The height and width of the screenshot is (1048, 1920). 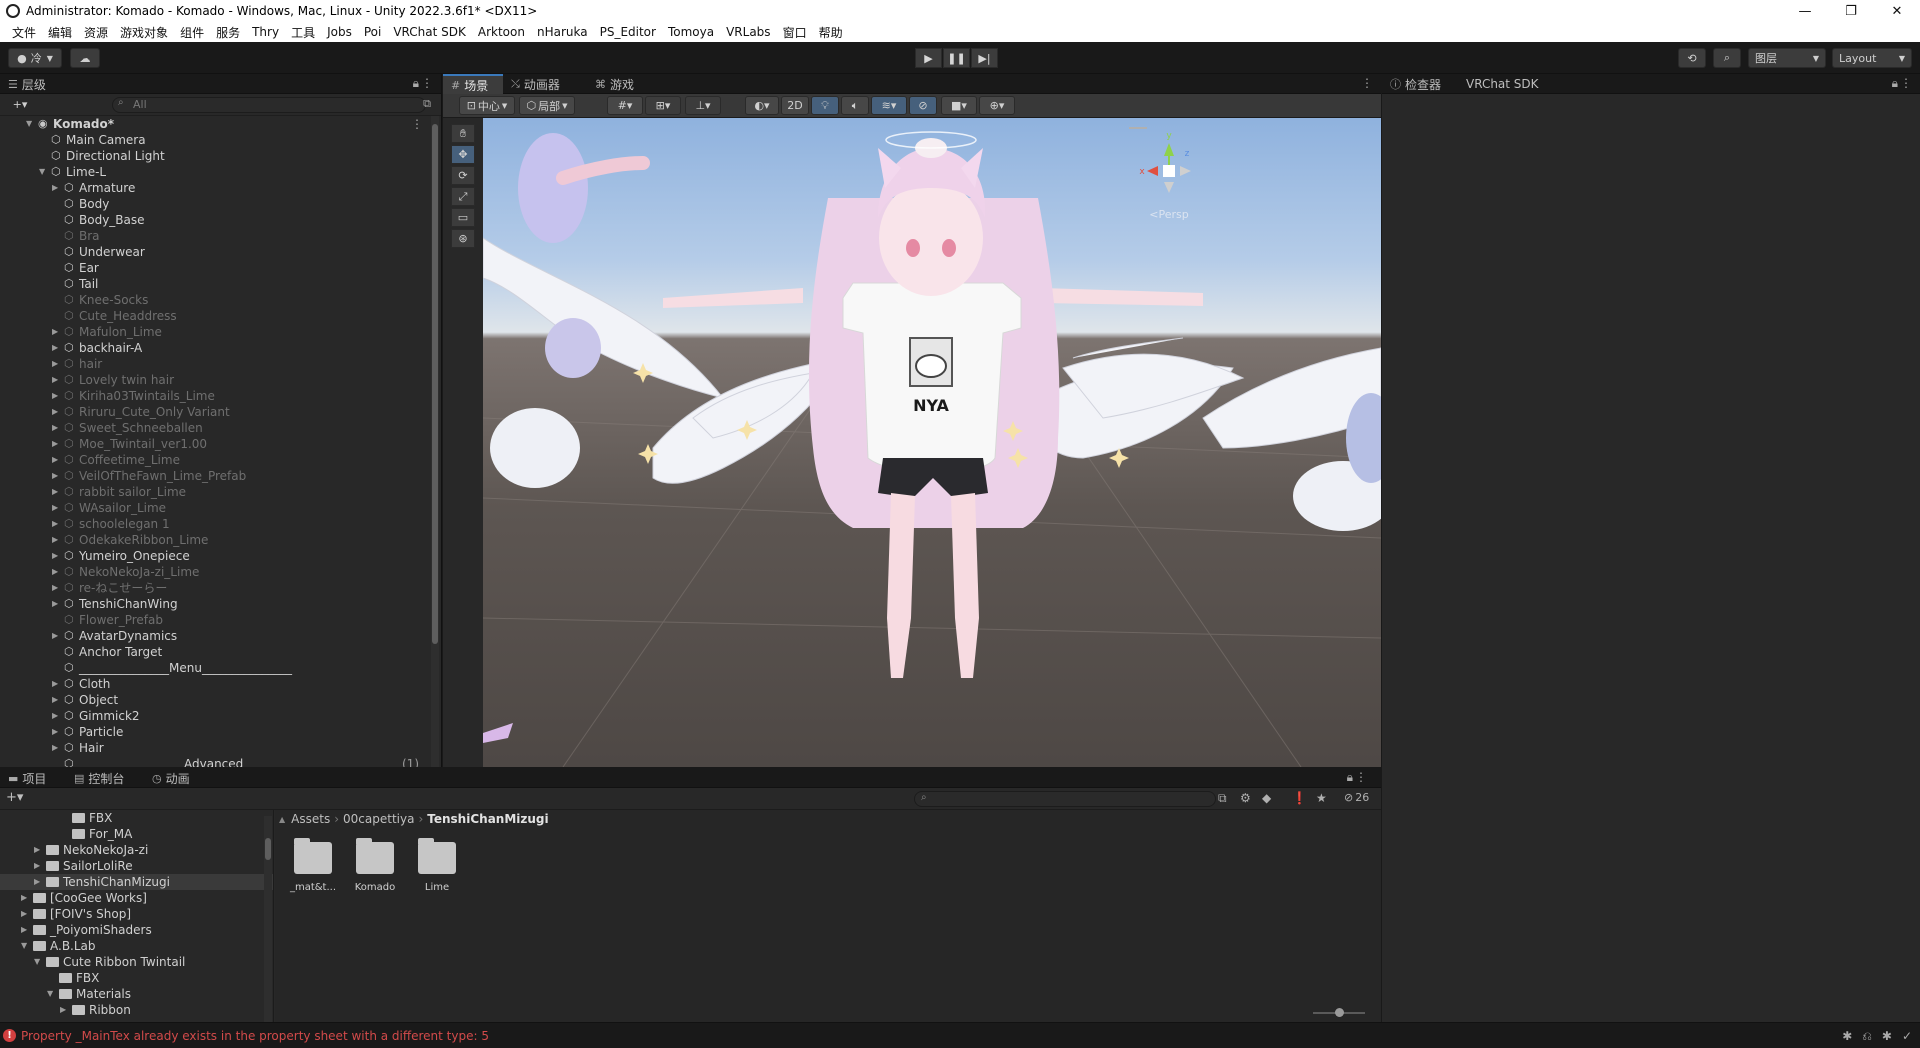 I want to click on menu-item: 服务, so click(x=228, y=32).